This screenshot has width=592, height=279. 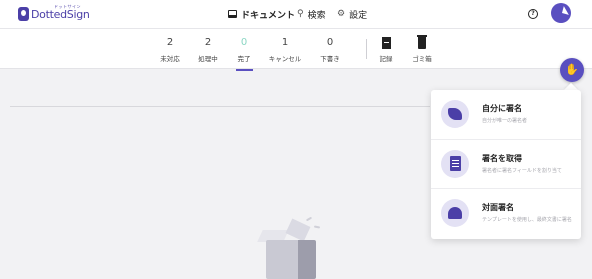 What do you see at coordinates (285, 59) in the screenshot?
I see `tab-label: キャンセル` at bounding box center [285, 59].